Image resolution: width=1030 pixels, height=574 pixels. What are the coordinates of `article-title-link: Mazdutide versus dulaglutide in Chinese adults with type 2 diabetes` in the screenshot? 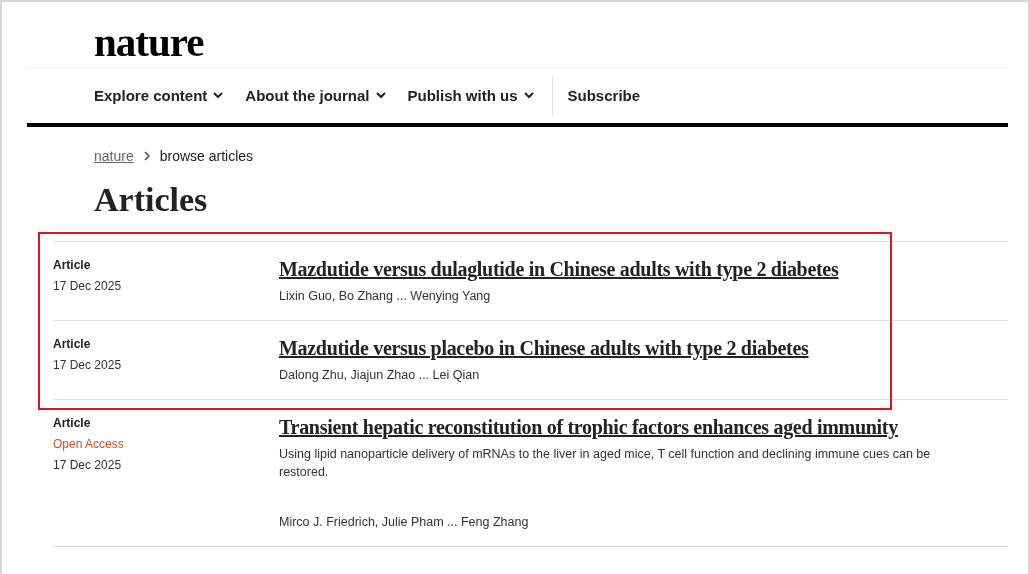 It's located at (559, 269).